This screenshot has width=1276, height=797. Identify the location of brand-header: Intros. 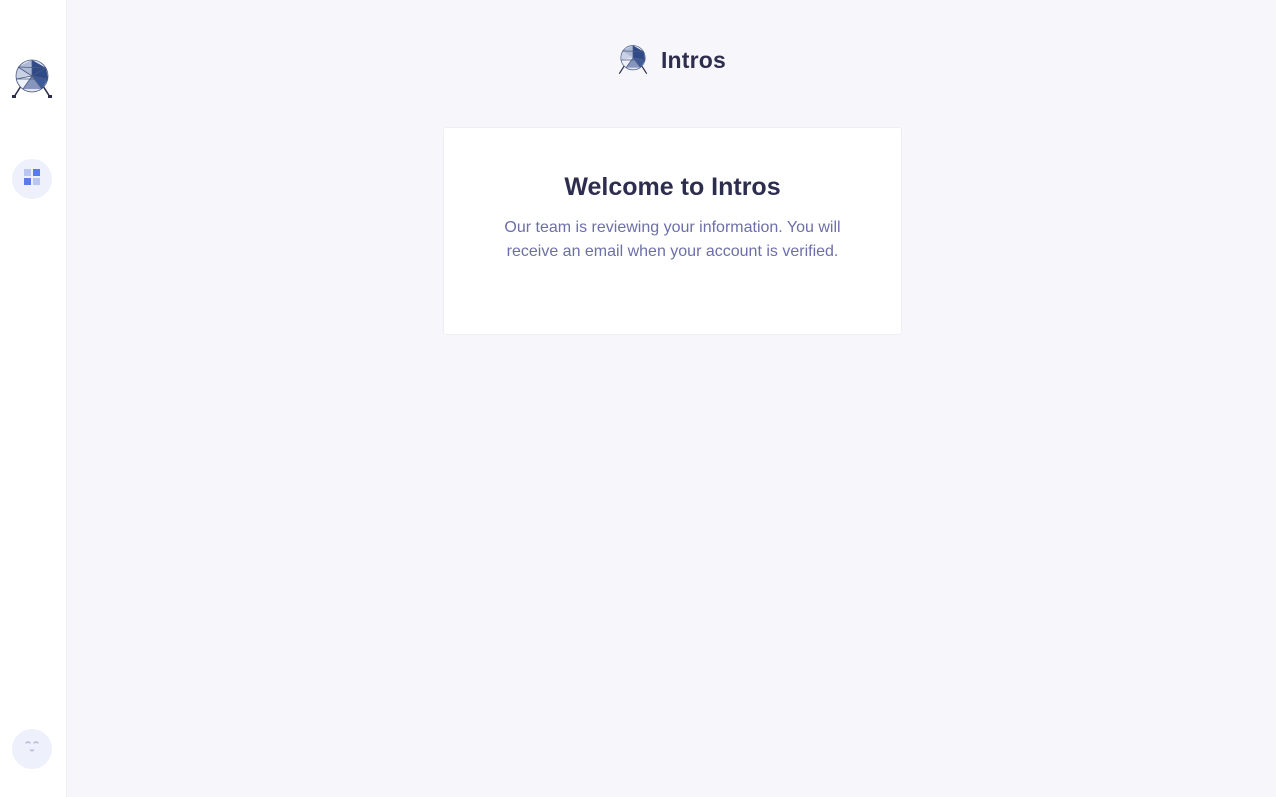
(671, 60).